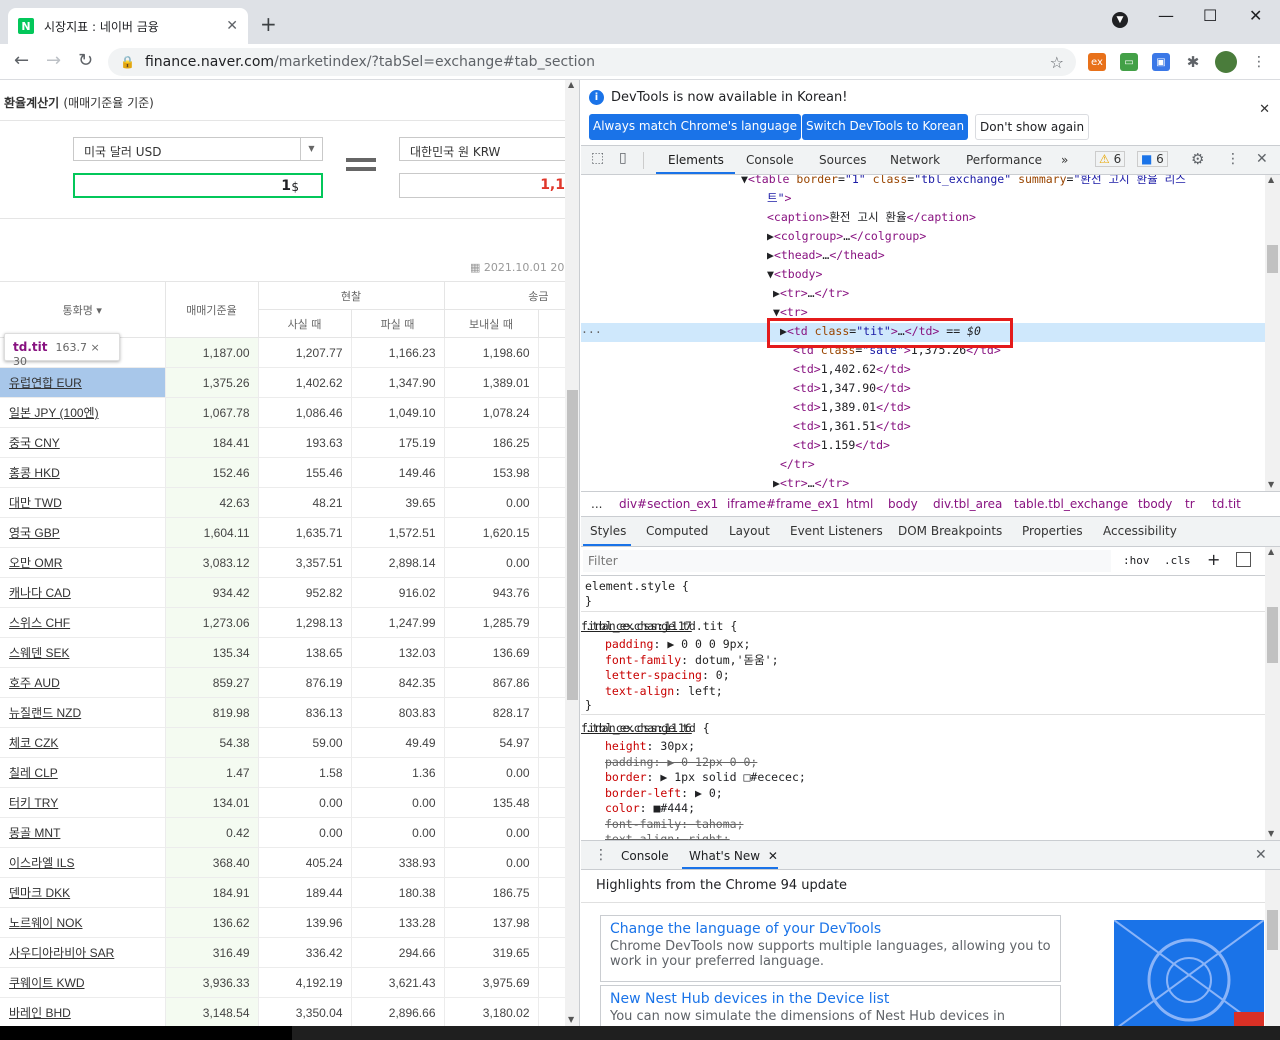  What do you see at coordinates (54, 413) in the screenshot?
I see `currency-name-link: 일본 JPY (100엔)` at bounding box center [54, 413].